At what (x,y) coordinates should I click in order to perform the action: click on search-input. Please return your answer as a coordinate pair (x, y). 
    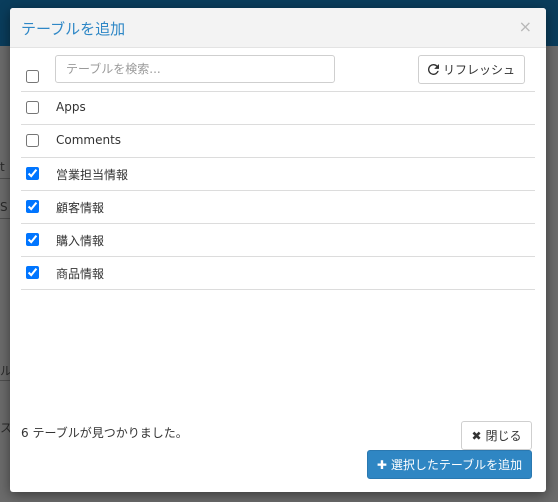
    Looking at the image, I should click on (195, 69).